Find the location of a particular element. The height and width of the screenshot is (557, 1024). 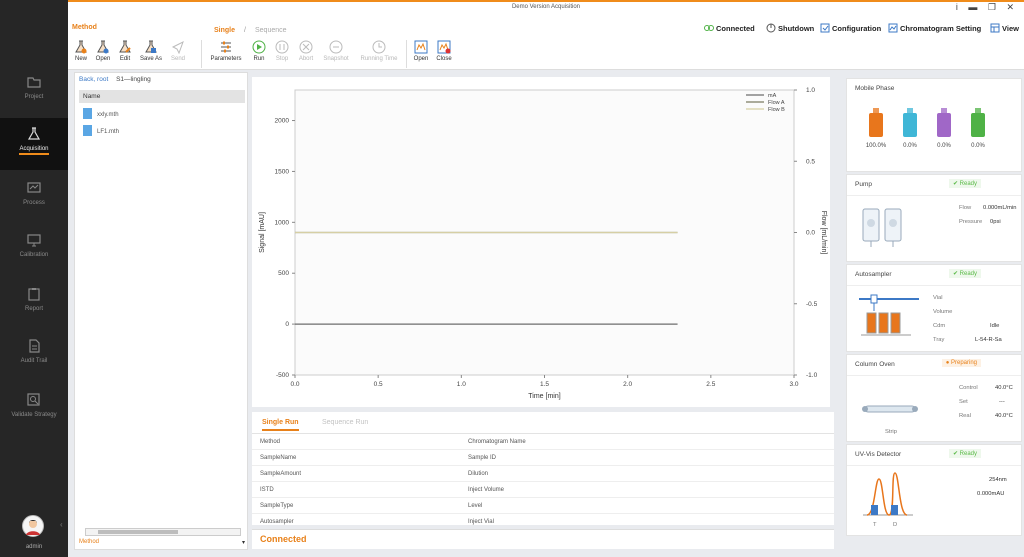

file-item: LF1.mth is located at coordinates (101, 130).